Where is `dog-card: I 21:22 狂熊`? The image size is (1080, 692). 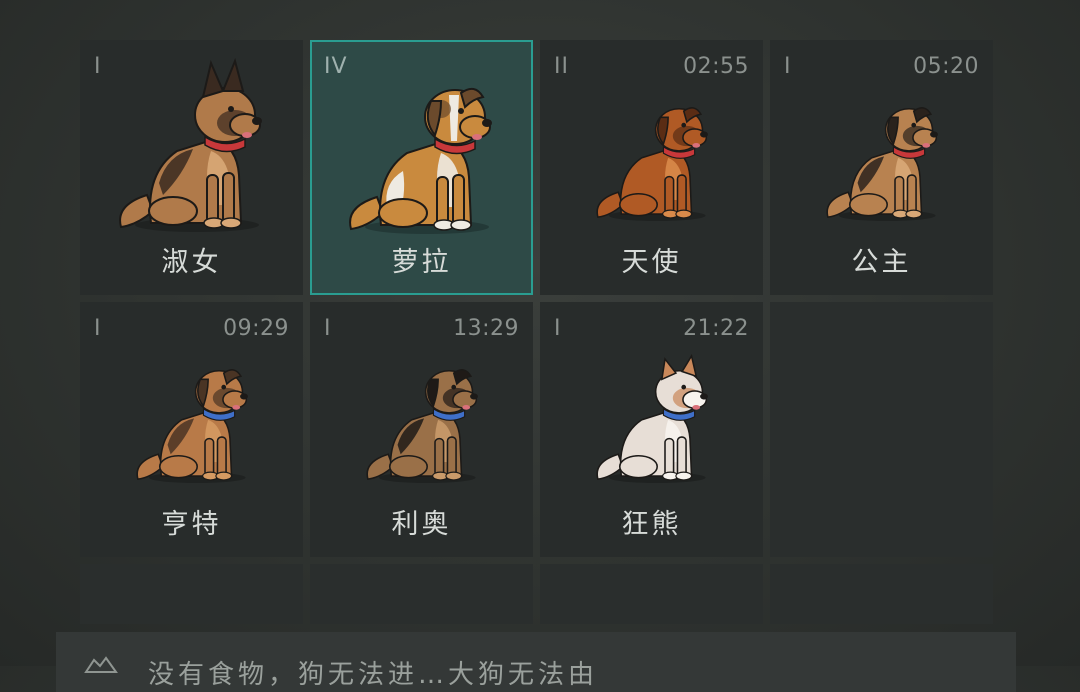
dog-card: I 21:22 狂熊 is located at coordinates (651, 429).